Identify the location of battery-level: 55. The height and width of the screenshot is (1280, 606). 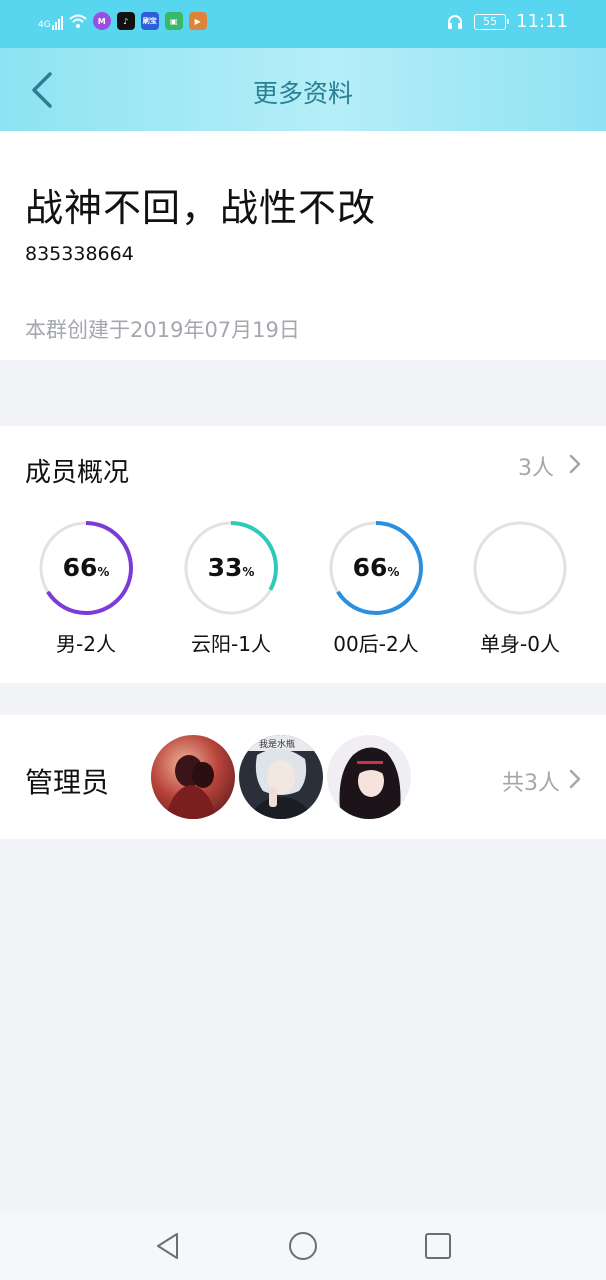
(490, 21).